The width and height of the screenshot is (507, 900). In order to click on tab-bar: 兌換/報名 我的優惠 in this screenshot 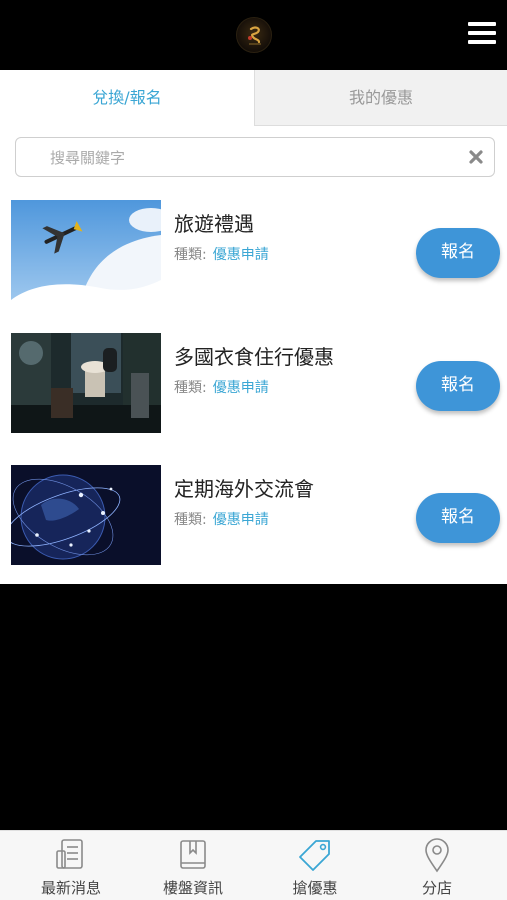, I will do `click(253, 98)`.